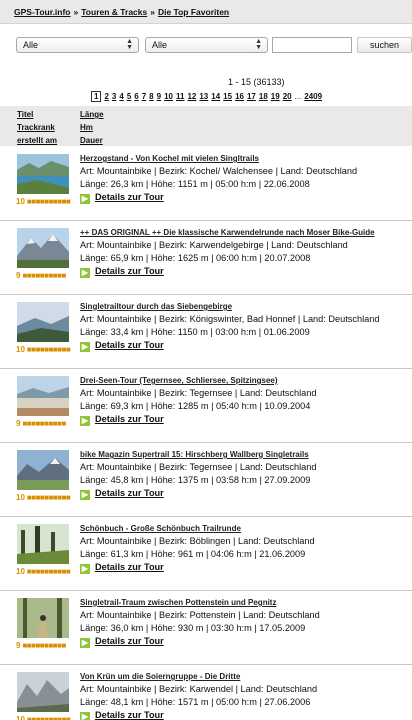  What do you see at coordinates (263, 96) in the screenshot?
I see `page-link: 18` at bounding box center [263, 96].